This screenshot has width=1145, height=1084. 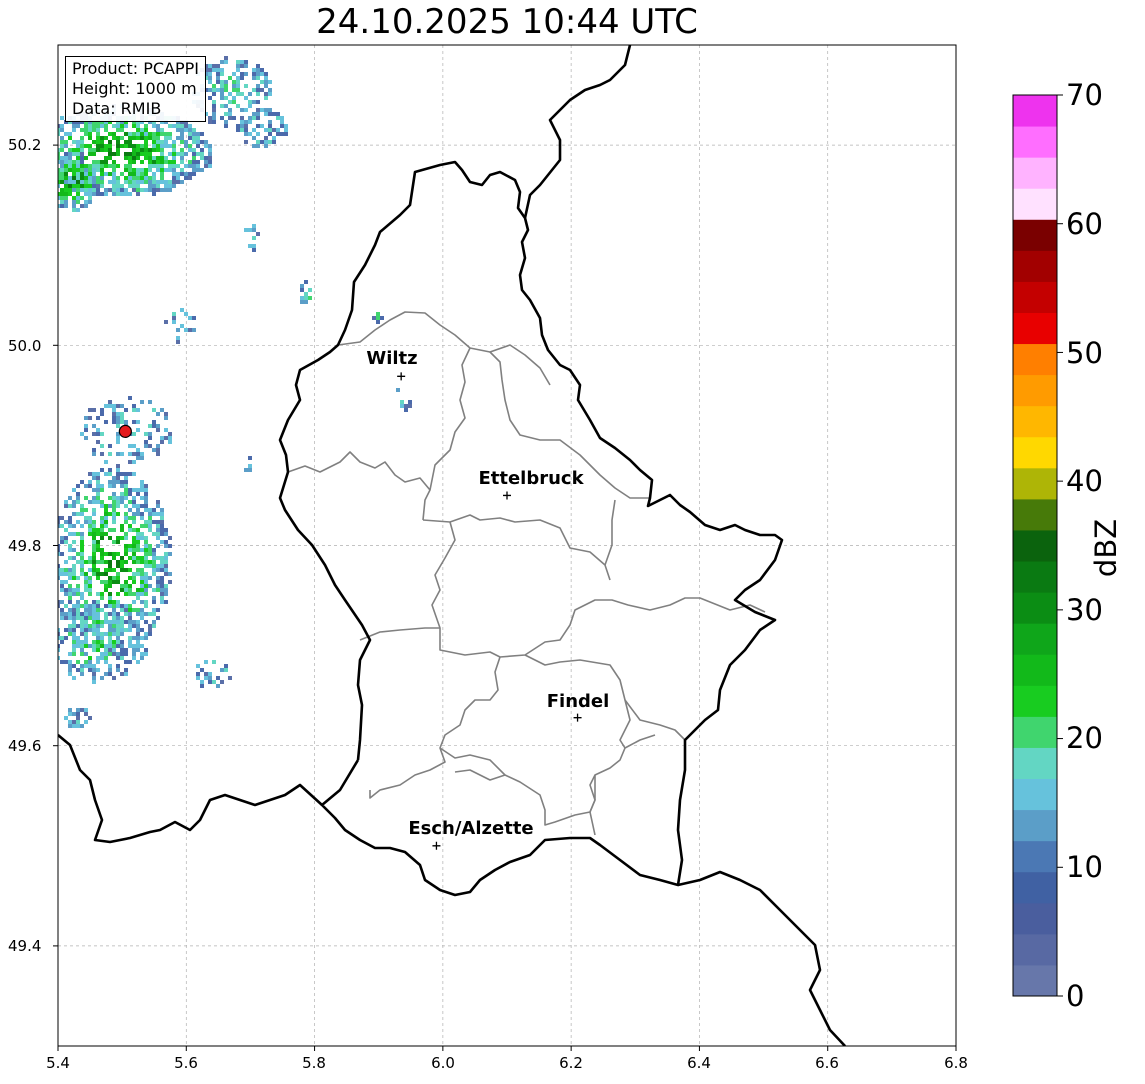 I want to click on x-tick-label: 6.2, so click(x=571, y=1063).